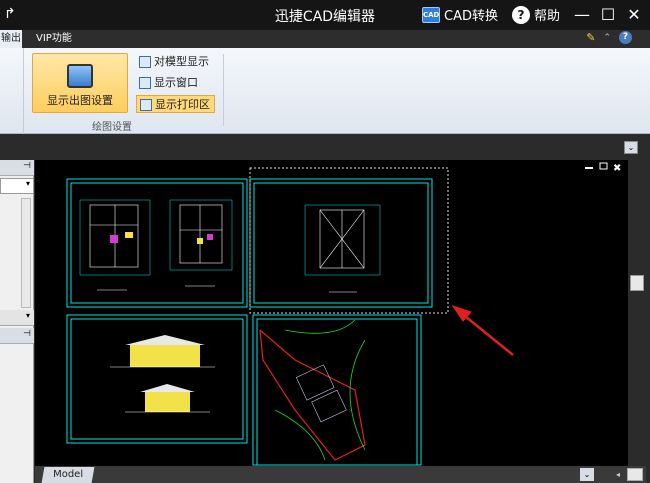 This screenshot has height=483, width=650. Describe the element at coordinates (325, 15) in the screenshot. I see `title-bar: ↱ 迅捷CAD编辑器 CAD CAD转换 ? 帮助 — ☐ ✕` at that location.